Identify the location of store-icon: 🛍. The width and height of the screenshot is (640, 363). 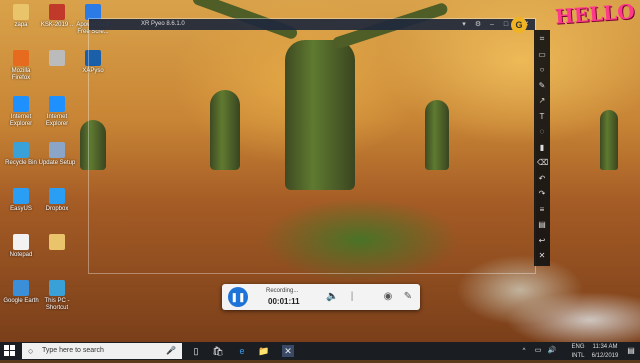
(218, 351).